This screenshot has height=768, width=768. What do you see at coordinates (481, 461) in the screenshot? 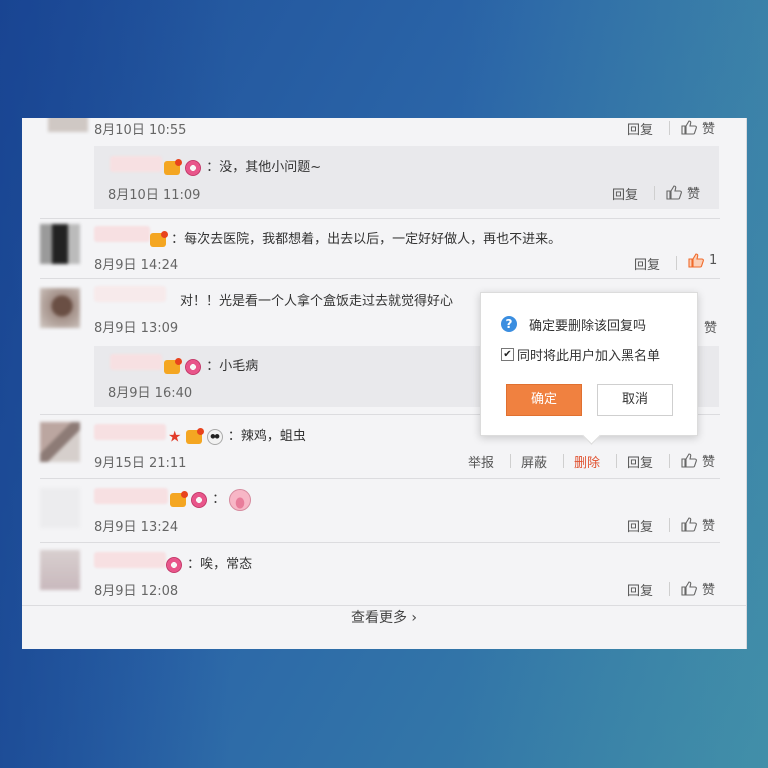
I see `report-button: 举报` at bounding box center [481, 461].